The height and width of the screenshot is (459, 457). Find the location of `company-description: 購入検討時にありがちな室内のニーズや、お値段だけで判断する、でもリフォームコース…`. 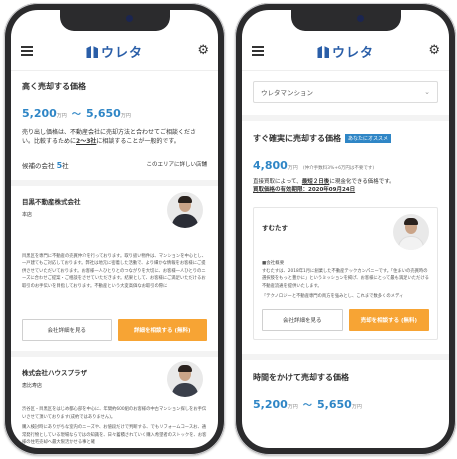

company-description: 購入検討時にありがちな室内のニーズや、お値段だけで判断する、でもリフォームコース… is located at coordinates (114, 435).